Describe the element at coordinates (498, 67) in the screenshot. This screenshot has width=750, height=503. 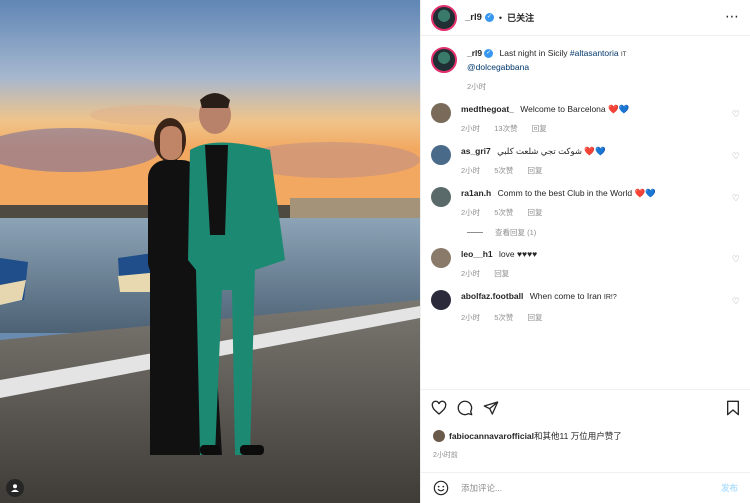
I see `caption-mention: @dolcegabbana` at that location.